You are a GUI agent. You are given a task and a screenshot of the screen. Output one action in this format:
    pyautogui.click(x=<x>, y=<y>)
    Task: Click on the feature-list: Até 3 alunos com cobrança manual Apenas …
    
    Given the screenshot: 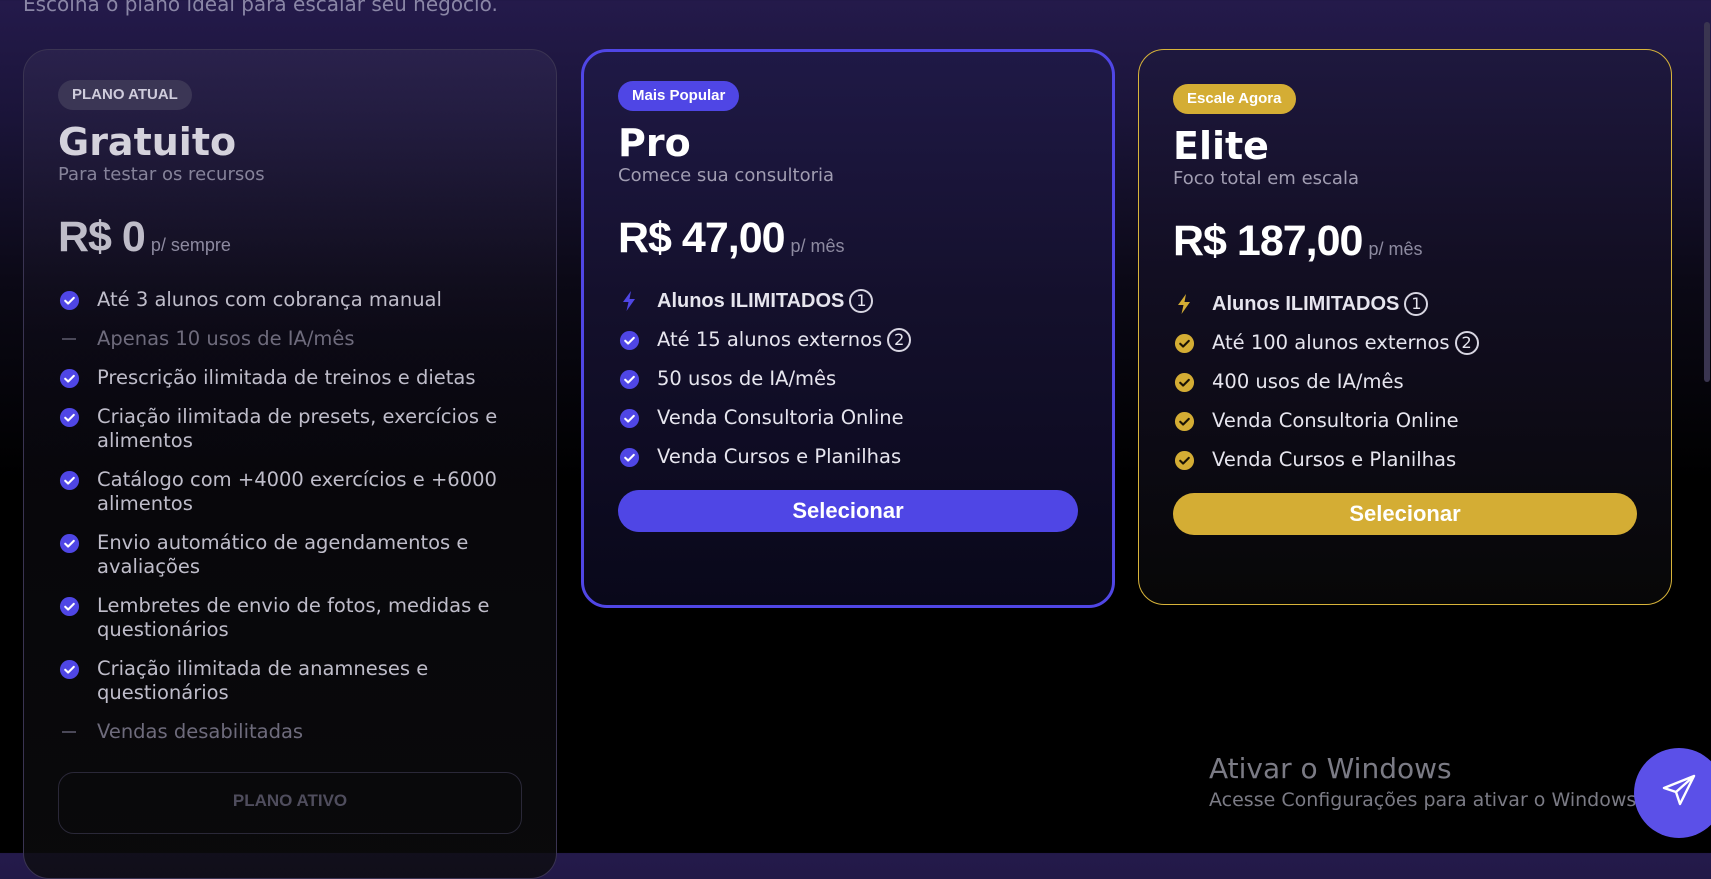 What is the action you would take?
    pyautogui.click(x=290, y=516)
    